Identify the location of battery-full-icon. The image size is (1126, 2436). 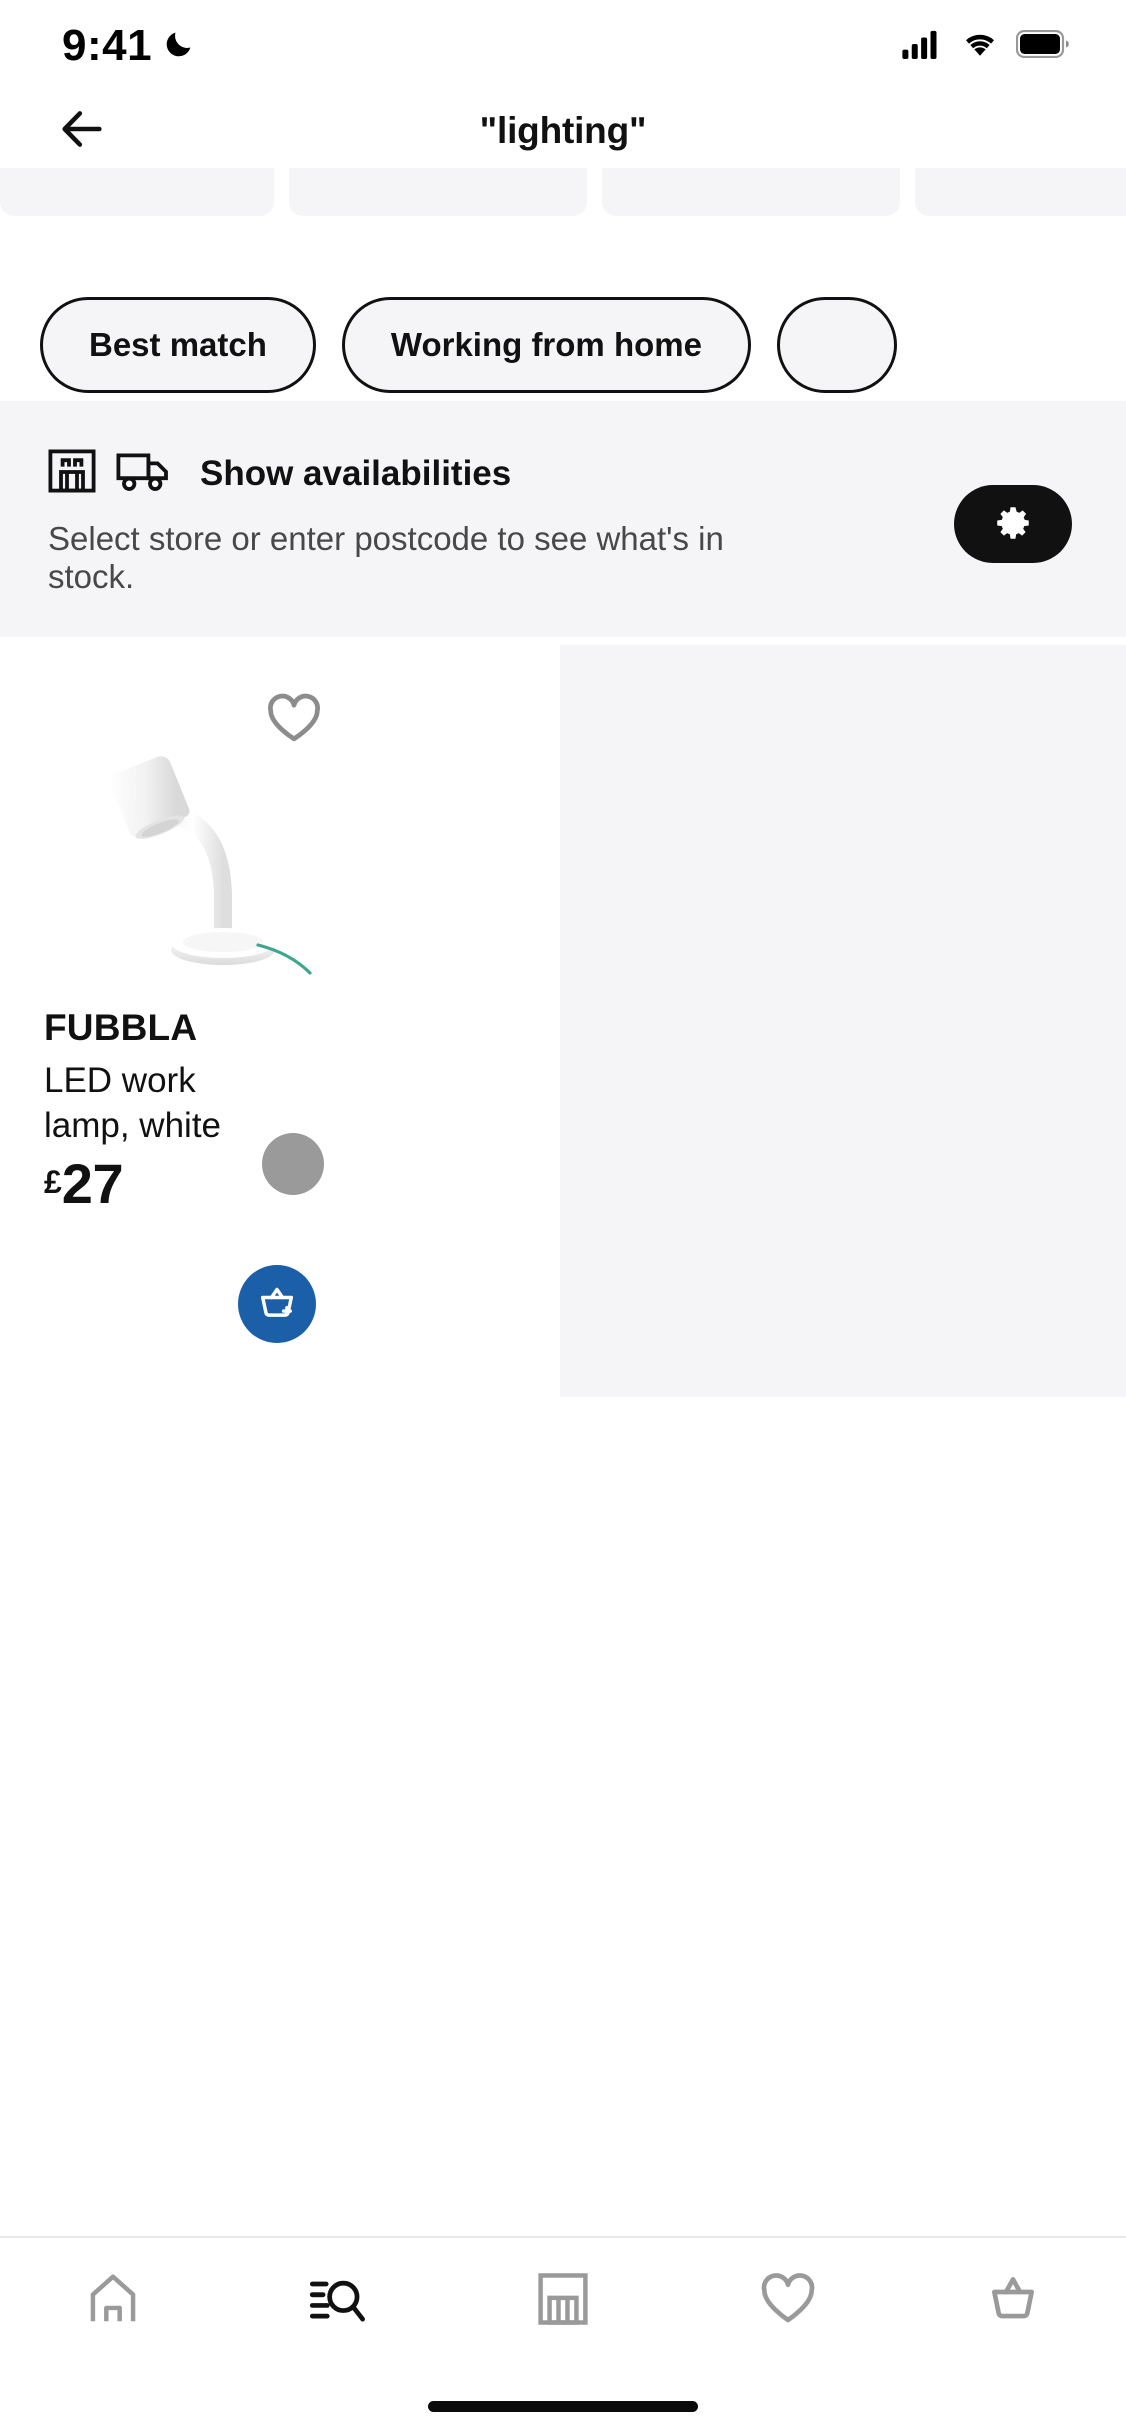
(1042, 46).